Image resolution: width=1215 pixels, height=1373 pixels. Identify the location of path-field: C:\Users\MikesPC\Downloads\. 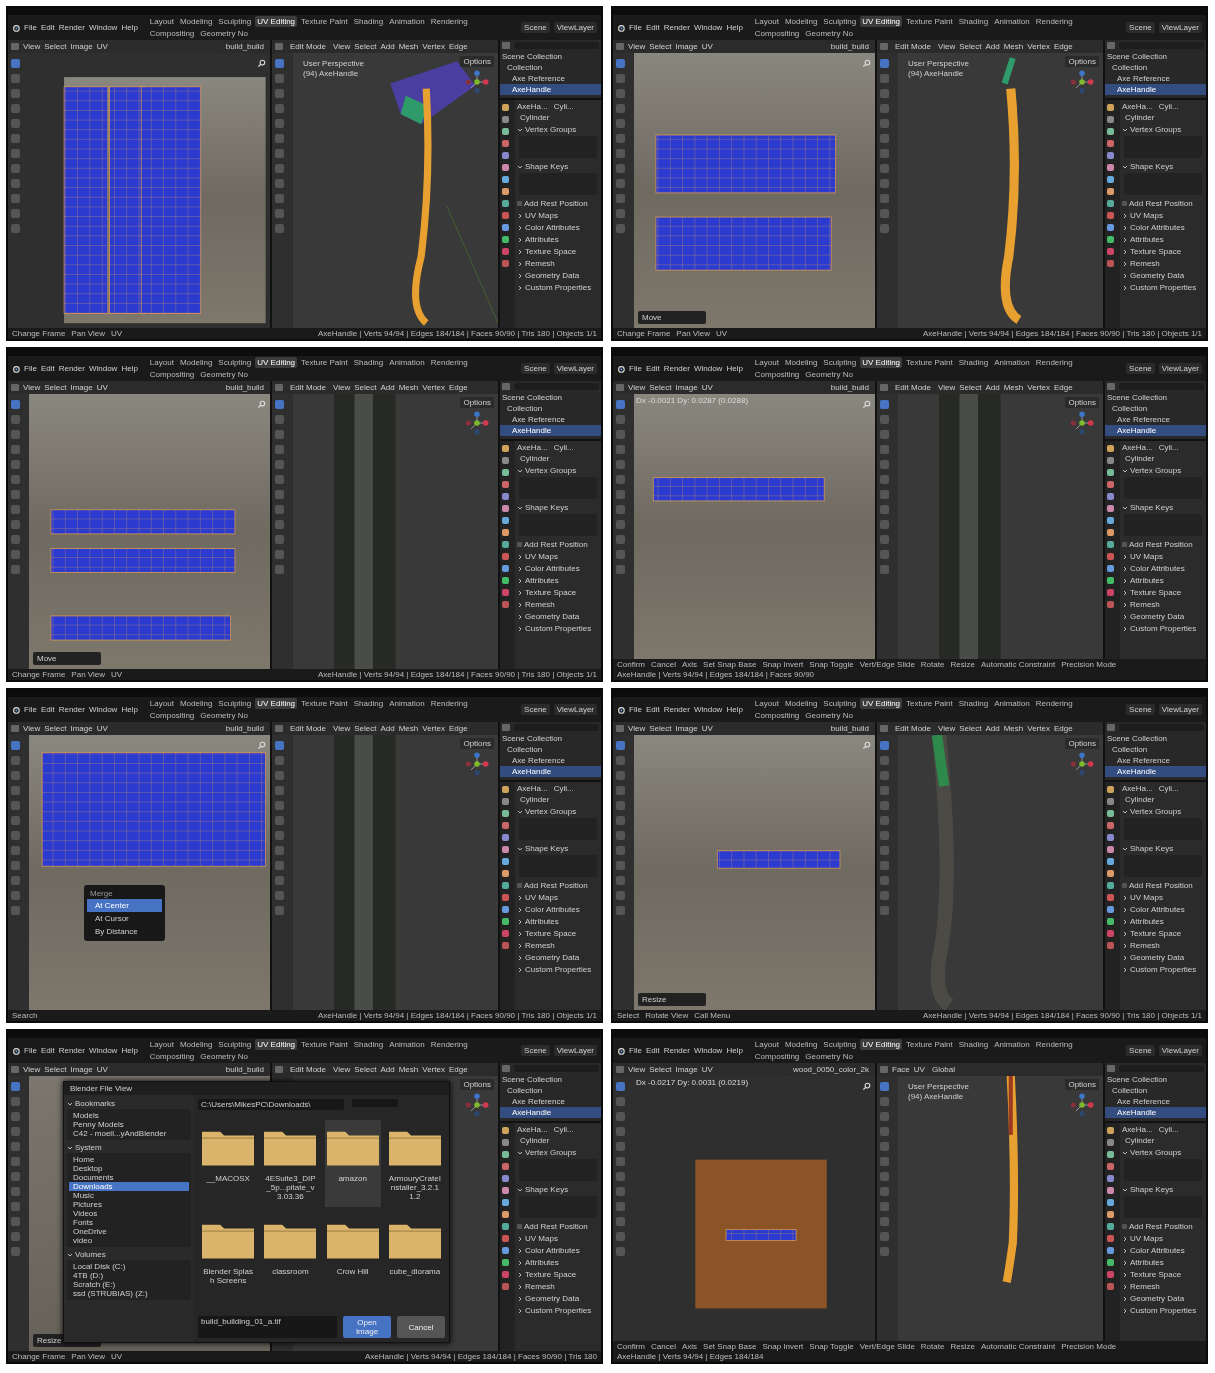
(271, 1104).